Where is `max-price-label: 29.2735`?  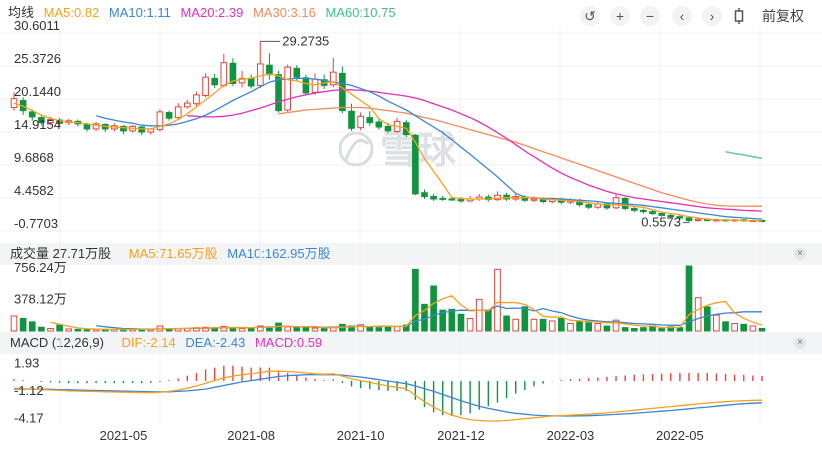 max-price-label: 29.2735 is located at coordinates (305, 40).